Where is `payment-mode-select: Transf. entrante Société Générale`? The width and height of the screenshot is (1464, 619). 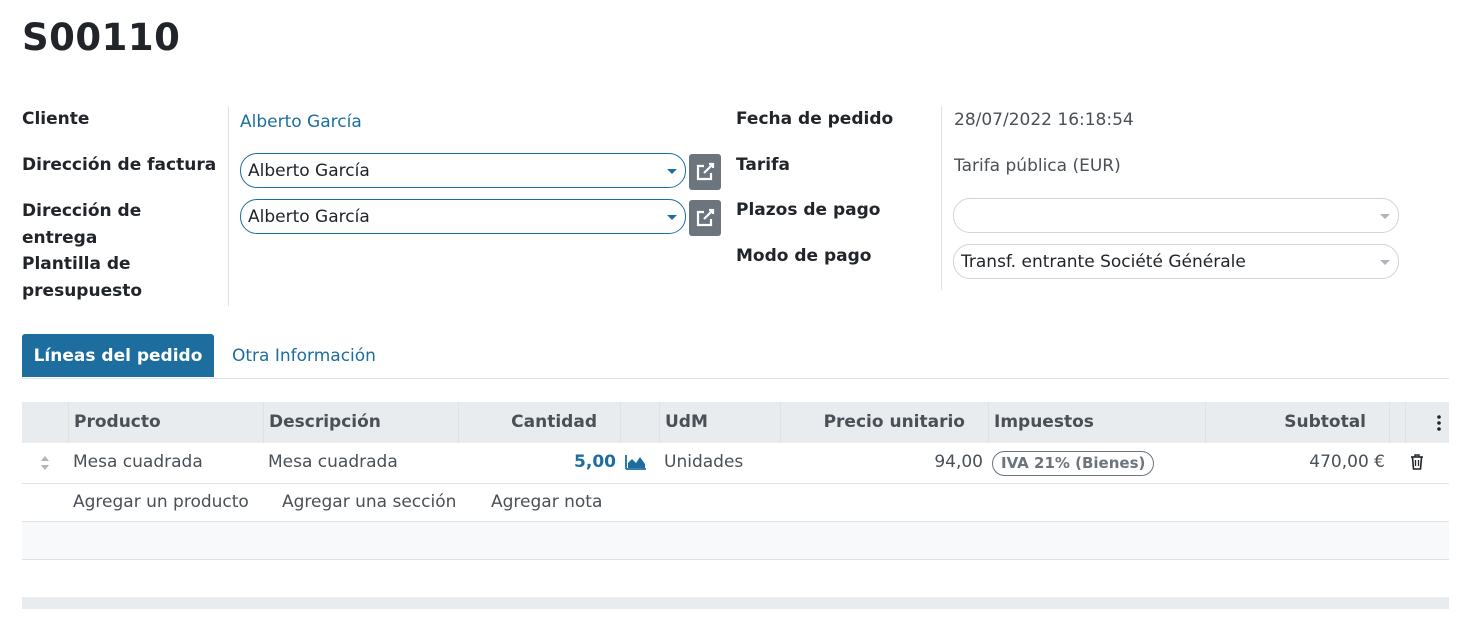
payment-mode-select: Transf. entrante Société Générale is located at coordinates (1176, 261).